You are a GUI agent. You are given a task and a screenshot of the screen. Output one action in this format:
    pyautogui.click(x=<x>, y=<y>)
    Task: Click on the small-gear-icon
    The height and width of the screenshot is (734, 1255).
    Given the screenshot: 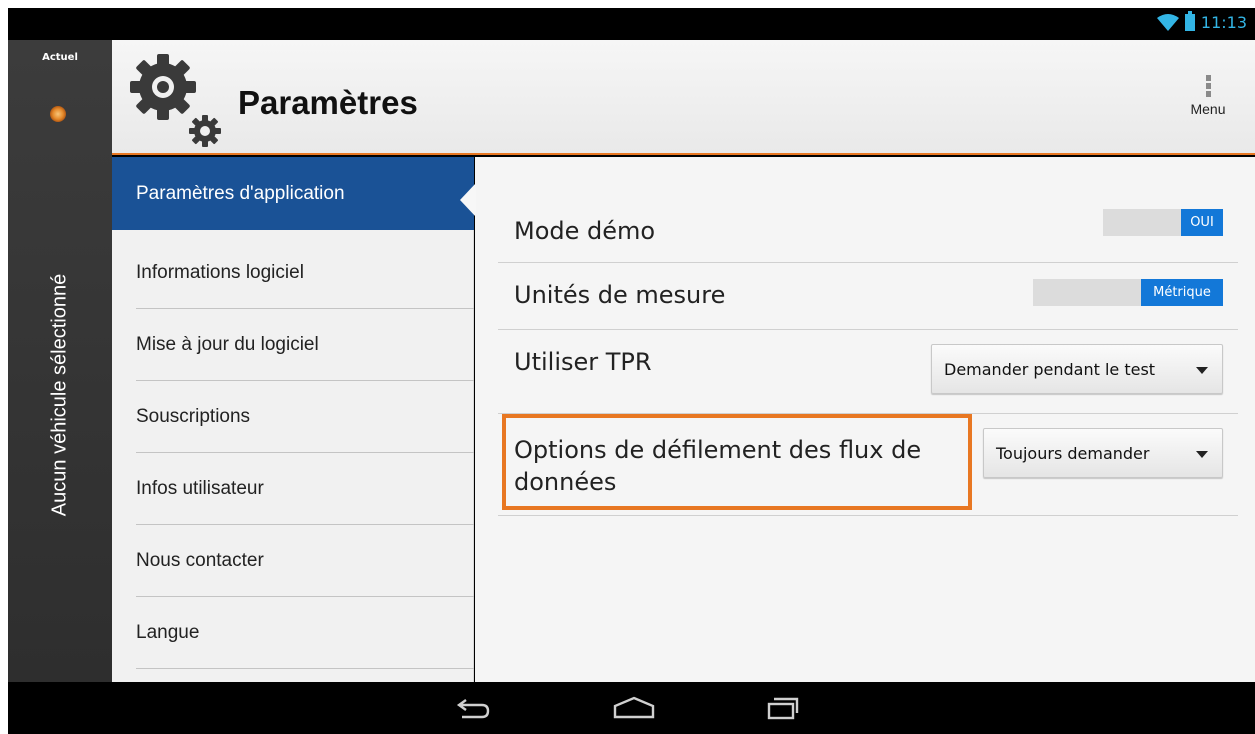 What is the action you would take?
    pyautogui.click(x=205, y=131)
    